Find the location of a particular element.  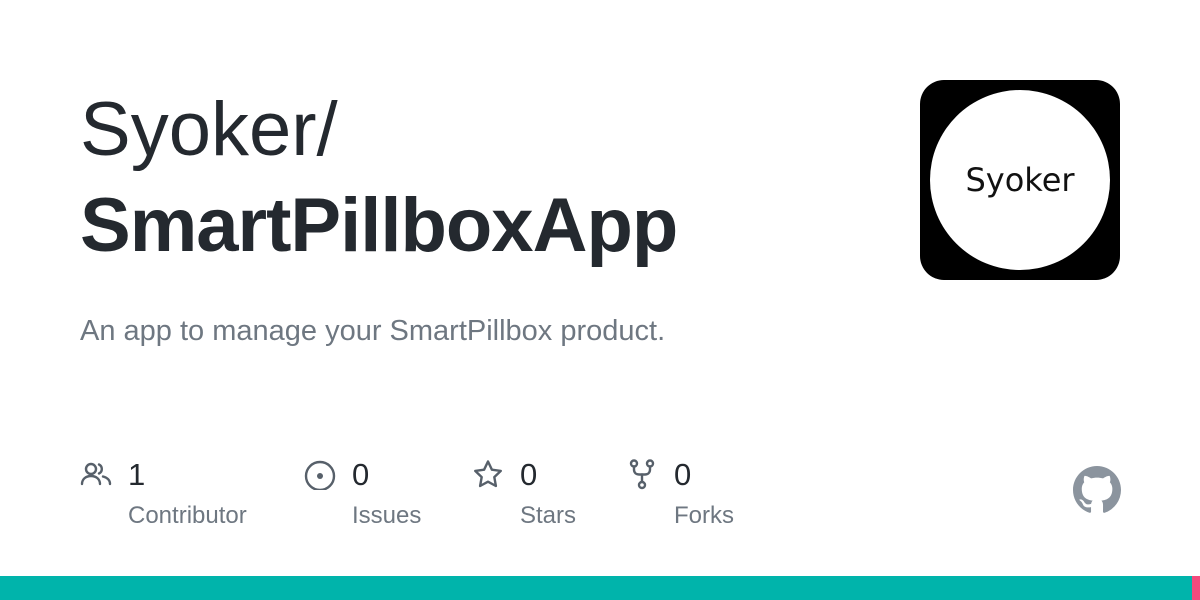

forks-count: 0 is located at coordinates (683, 474).